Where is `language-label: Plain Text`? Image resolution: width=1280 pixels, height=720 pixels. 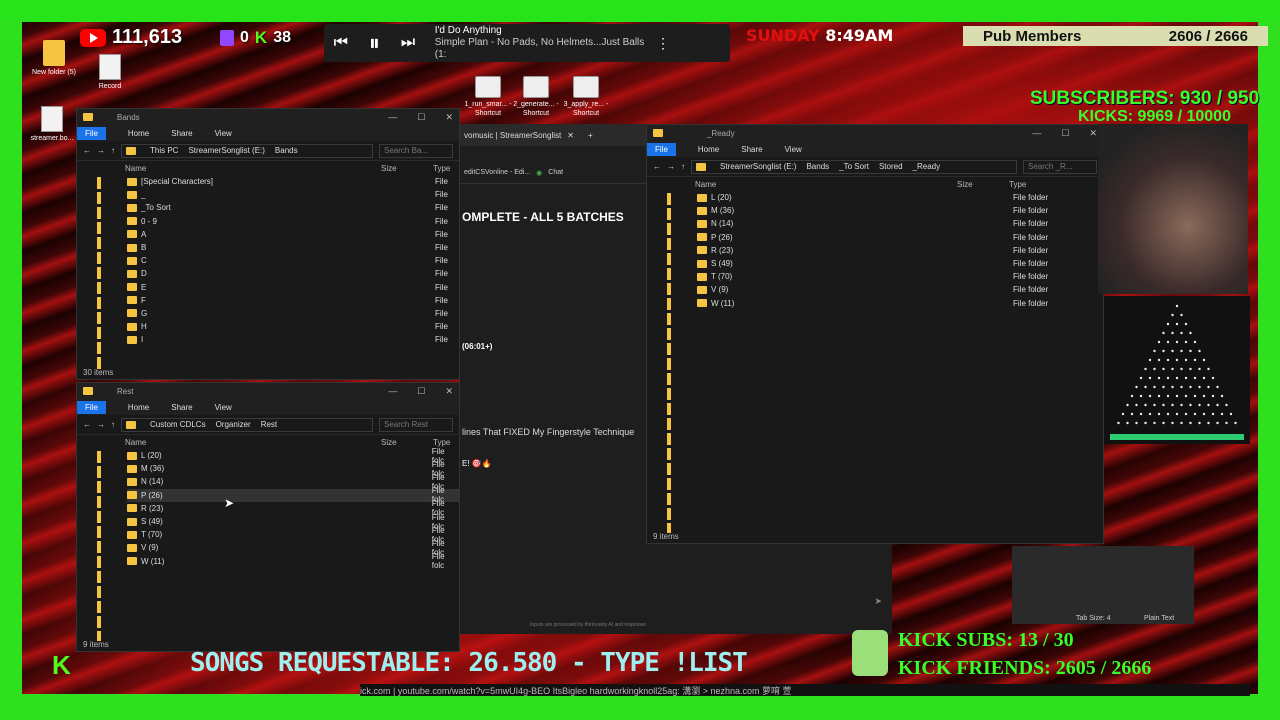
language-label: Plain Text is located at coordinates (1159, 618).